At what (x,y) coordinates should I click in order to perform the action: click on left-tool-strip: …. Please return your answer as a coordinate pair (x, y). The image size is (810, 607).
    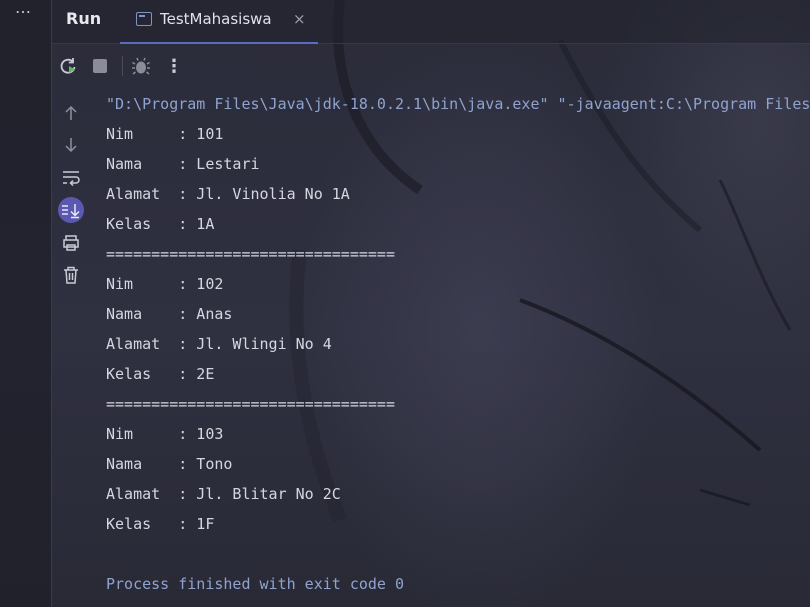
    Looking at the image, I should click on (26, 303).